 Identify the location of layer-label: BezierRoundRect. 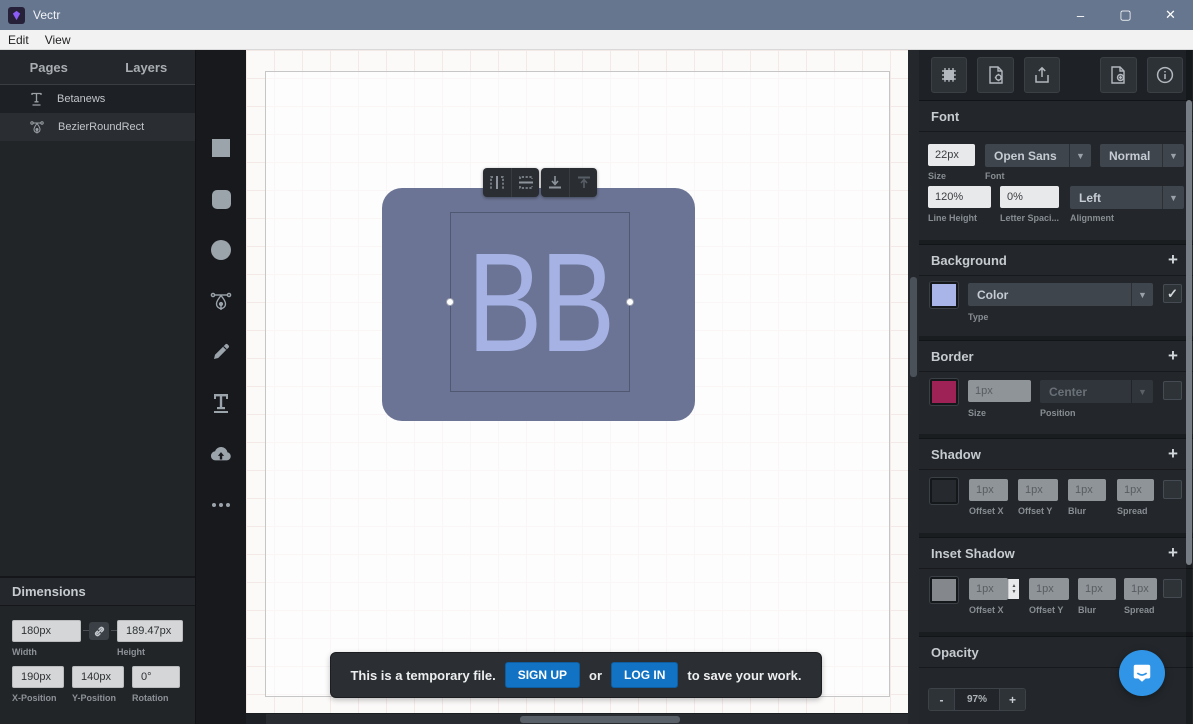
(101, 127).